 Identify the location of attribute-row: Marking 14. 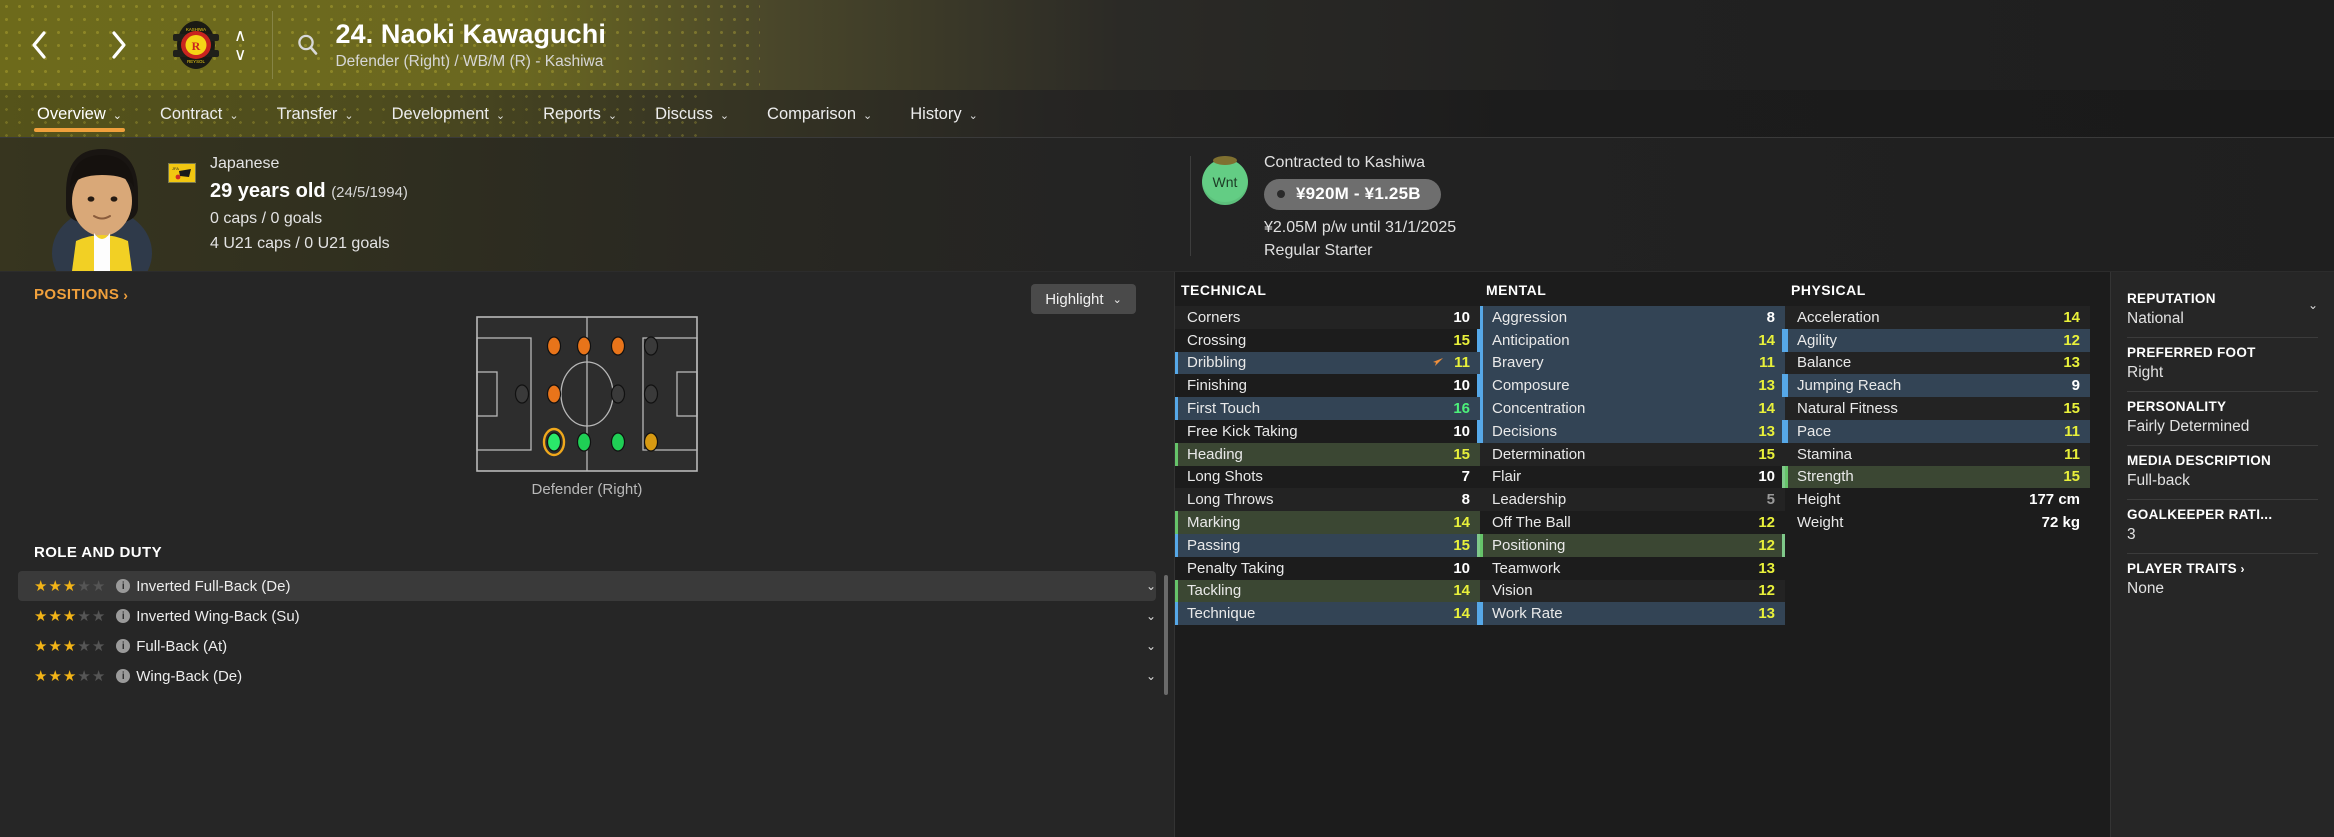
(1327, 522).